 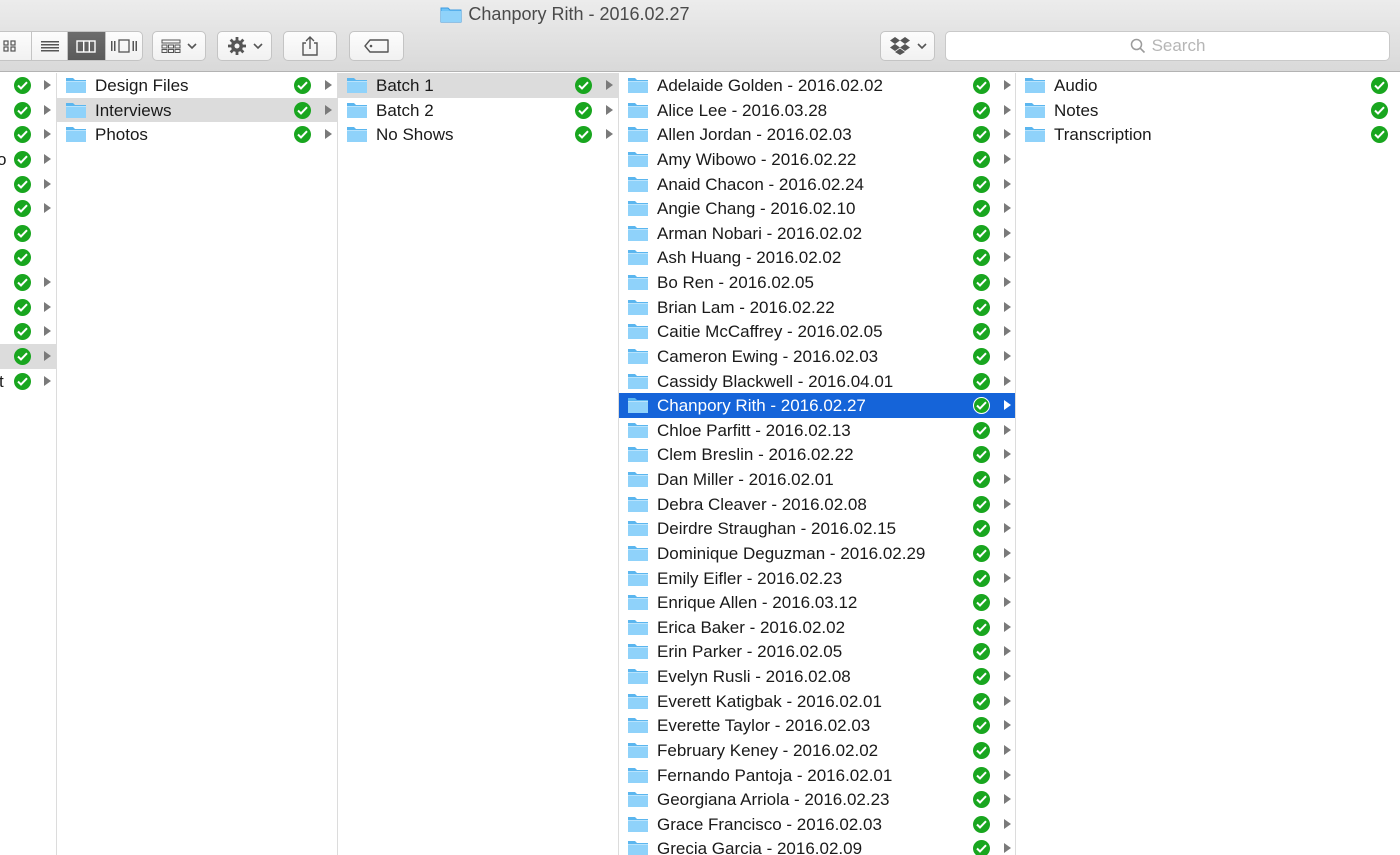 I want to click on search-field: Search, so click(x=1167, y=46).